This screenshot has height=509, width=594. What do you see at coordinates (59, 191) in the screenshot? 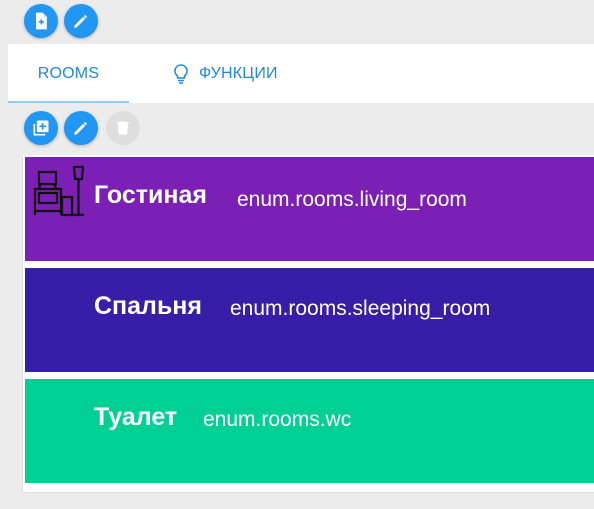
I see `living-room-icon` at bounding box center [59, 191].